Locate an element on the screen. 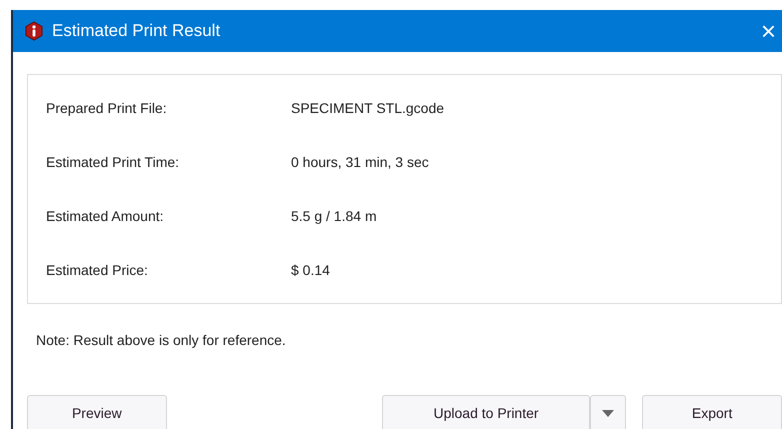 This screenshot has width=782, height=429. close-button: × is located at coordinates (768, 31).